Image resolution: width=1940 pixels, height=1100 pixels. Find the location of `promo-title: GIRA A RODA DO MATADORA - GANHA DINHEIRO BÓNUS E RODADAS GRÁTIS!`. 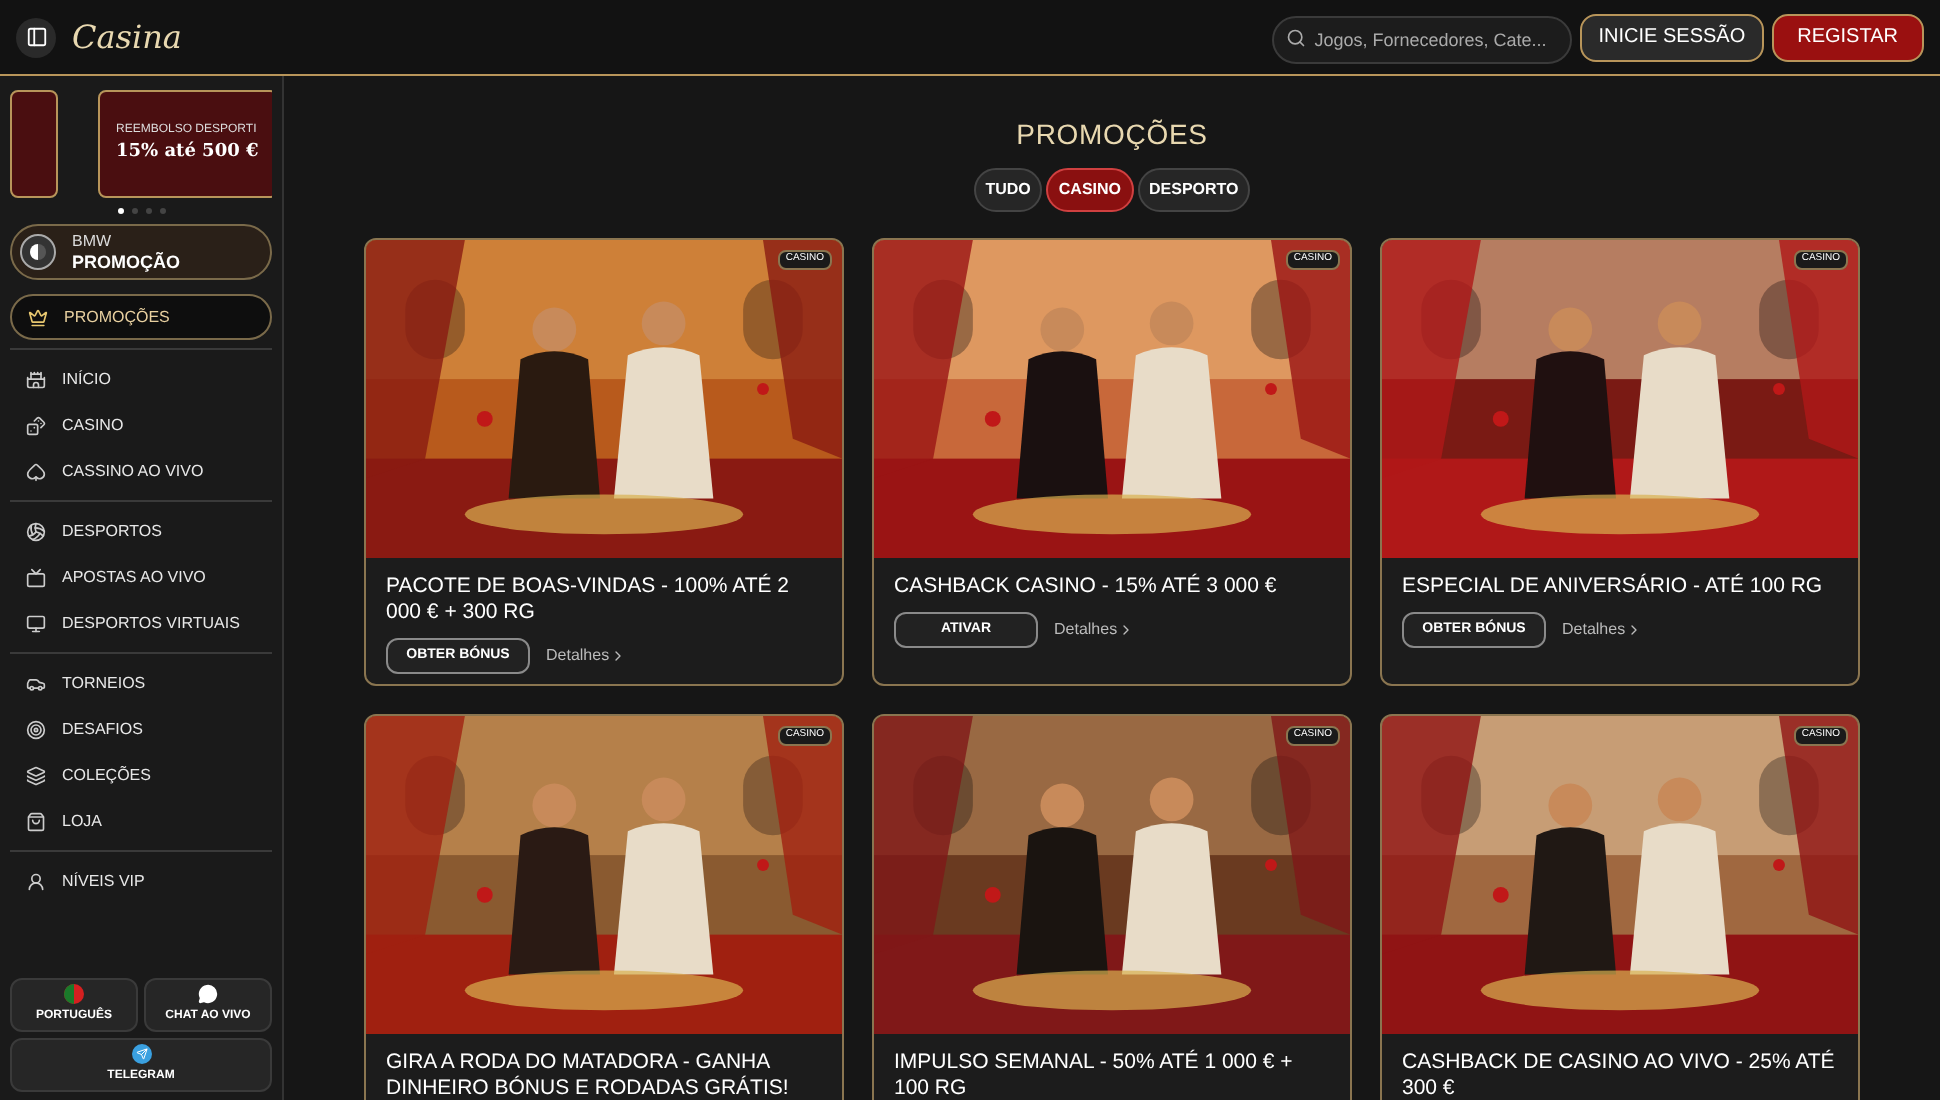

promo-title: GIRA A RODA DO MATADORA - GANHA DINHEIRO BÓNUS E RODADAS GRÁTIS! is located at coordinates (588, 1075).